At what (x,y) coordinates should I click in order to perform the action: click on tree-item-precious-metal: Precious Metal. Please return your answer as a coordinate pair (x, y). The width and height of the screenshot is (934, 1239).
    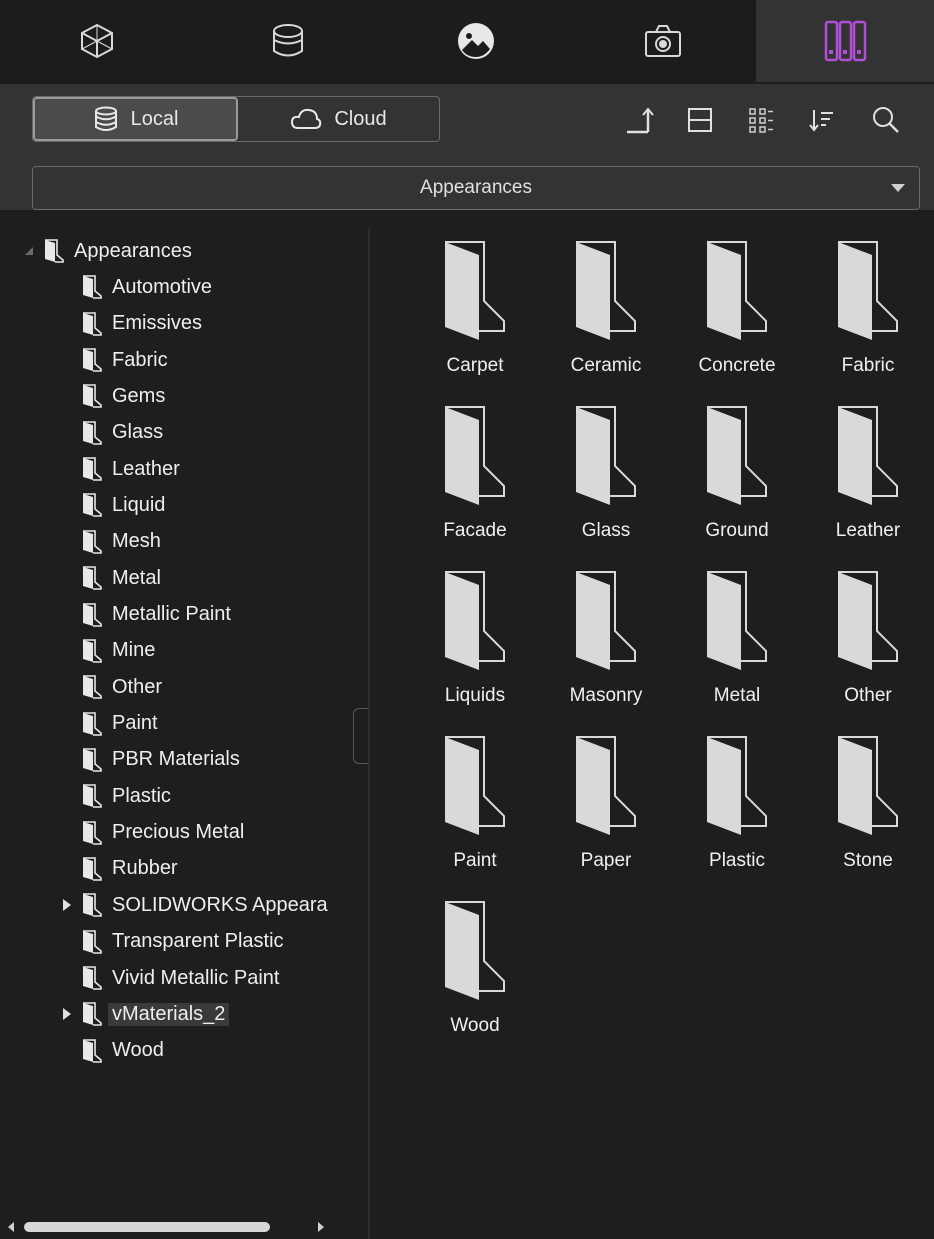
    Looking at the image, I should click on (152, 833).